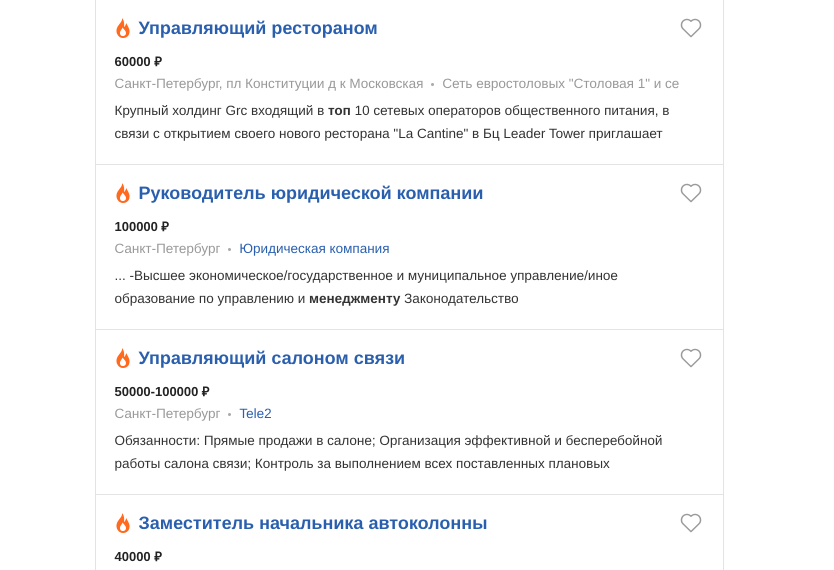 This screenshot has width=834, height=570. I want to click on salary-text: 100000 ₽, so click(142, 227).